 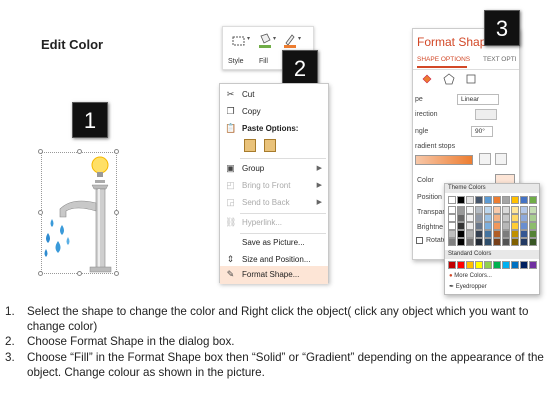 What do you see at coordinates (482, 131) in the screenshot?
I see `angle-input: 90°` at bounding box center [482, 131].